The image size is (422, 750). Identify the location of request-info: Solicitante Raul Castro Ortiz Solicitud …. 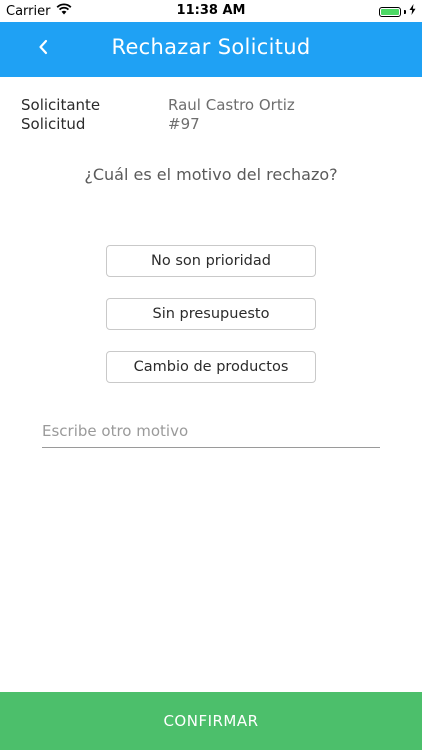
(158, 115).